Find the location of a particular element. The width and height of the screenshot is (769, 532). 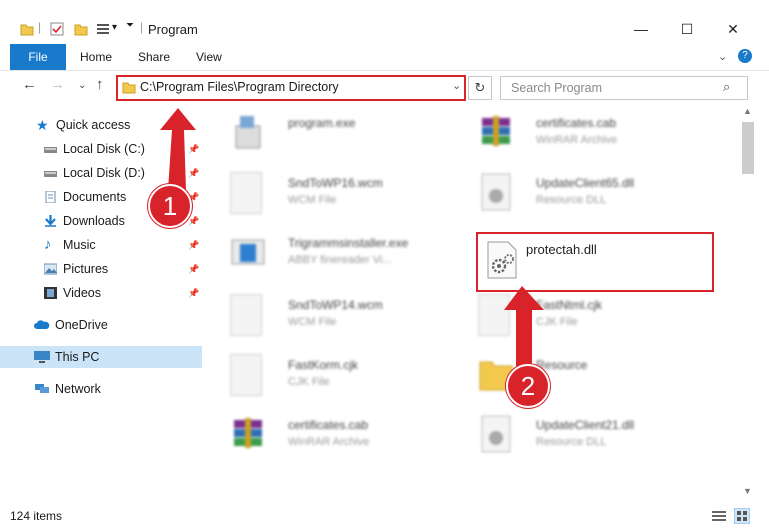

vertical-scrollbar: ▲ ▼ is located at coordinates (748, 304).